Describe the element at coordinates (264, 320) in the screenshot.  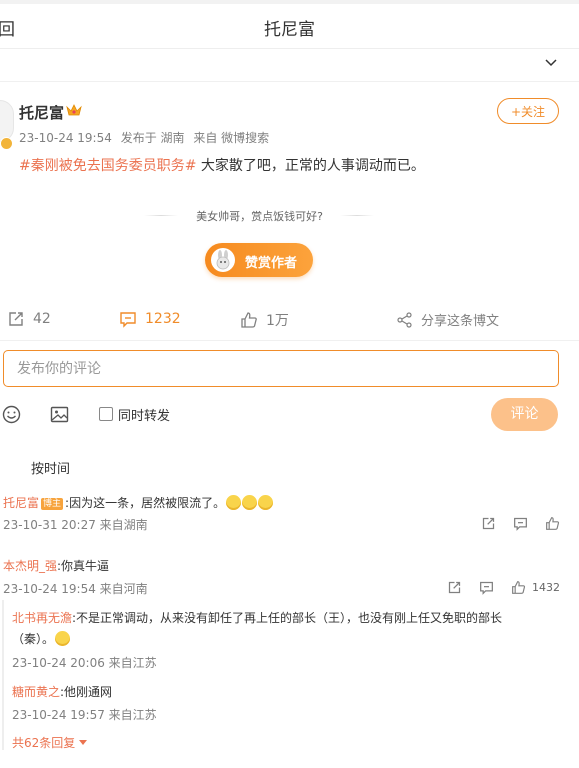
I see `like-action: 1万` at that location.